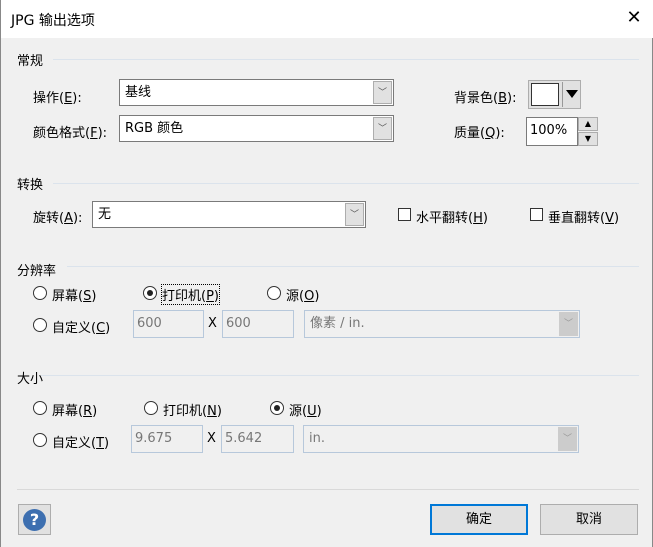  I want to click on size-screen-label: 屏幕(R), so click(75, 411).